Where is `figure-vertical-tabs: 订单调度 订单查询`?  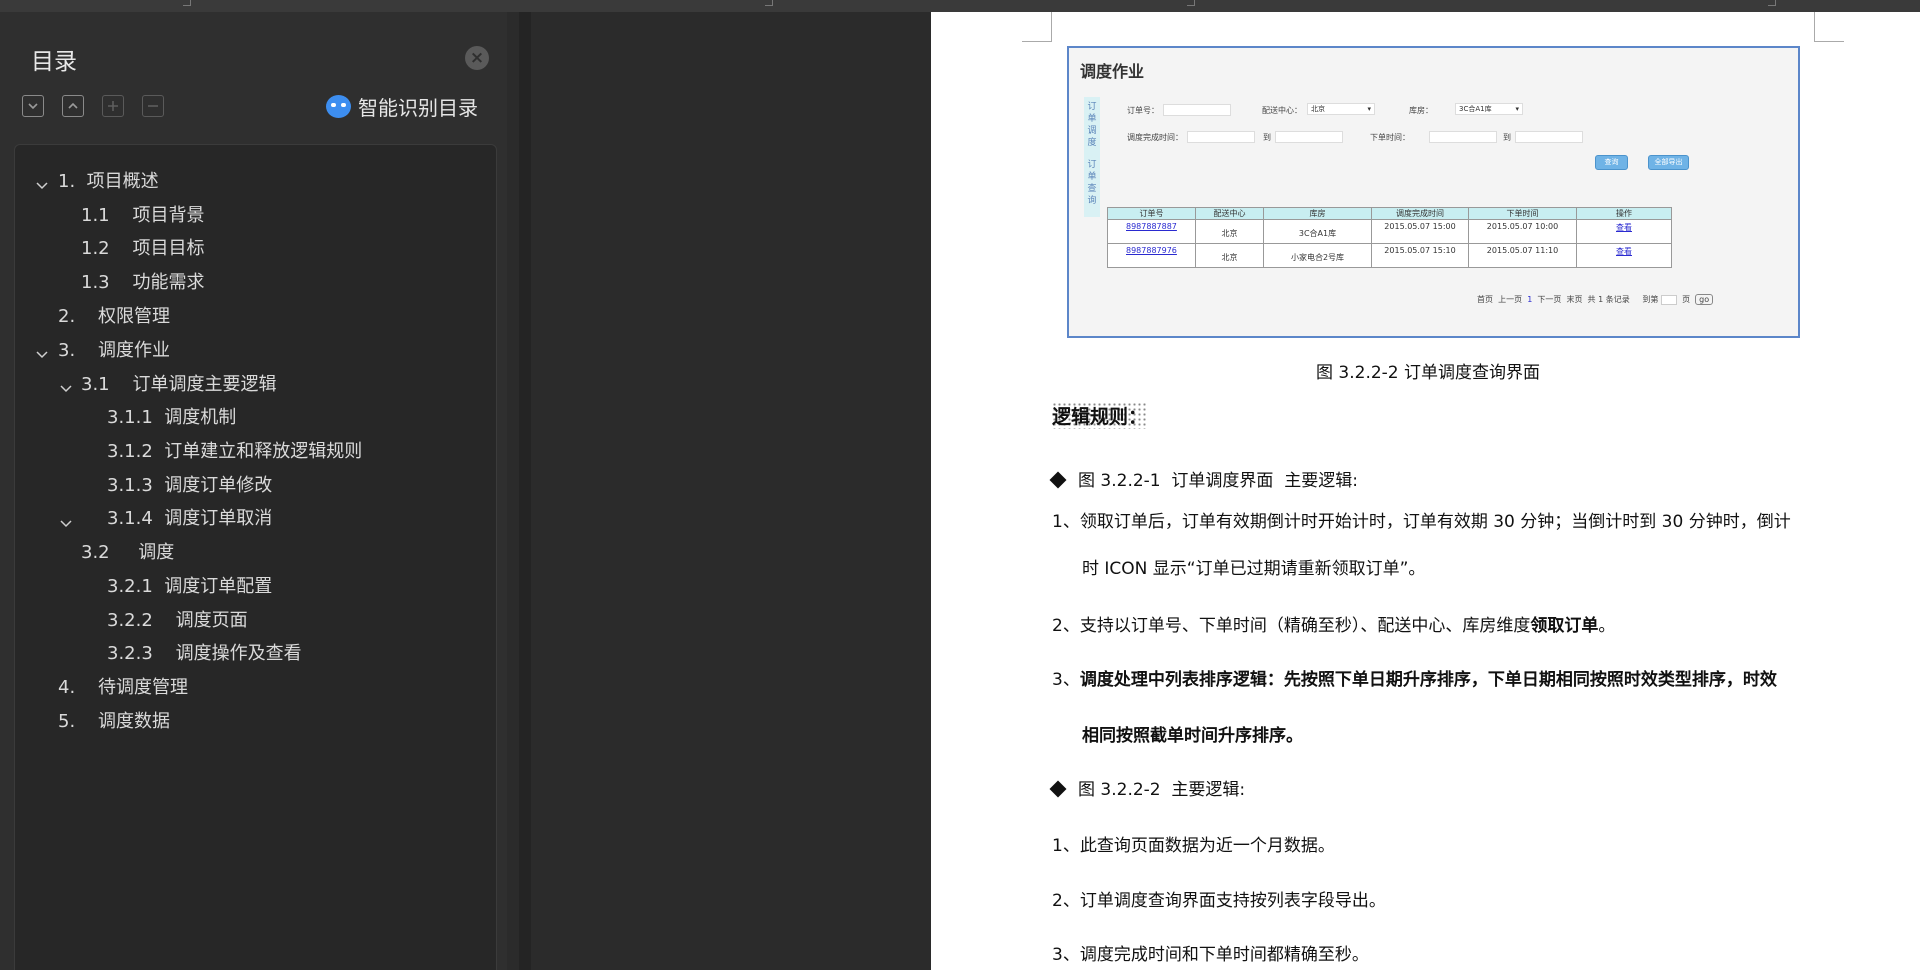 figure-vertical-tabs: 订单调度 订单查询 is located at coordinates (1092, 157).